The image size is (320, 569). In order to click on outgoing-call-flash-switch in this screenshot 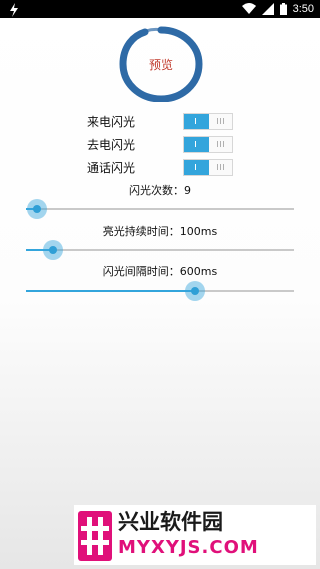, I will do `click(208, 144)`.